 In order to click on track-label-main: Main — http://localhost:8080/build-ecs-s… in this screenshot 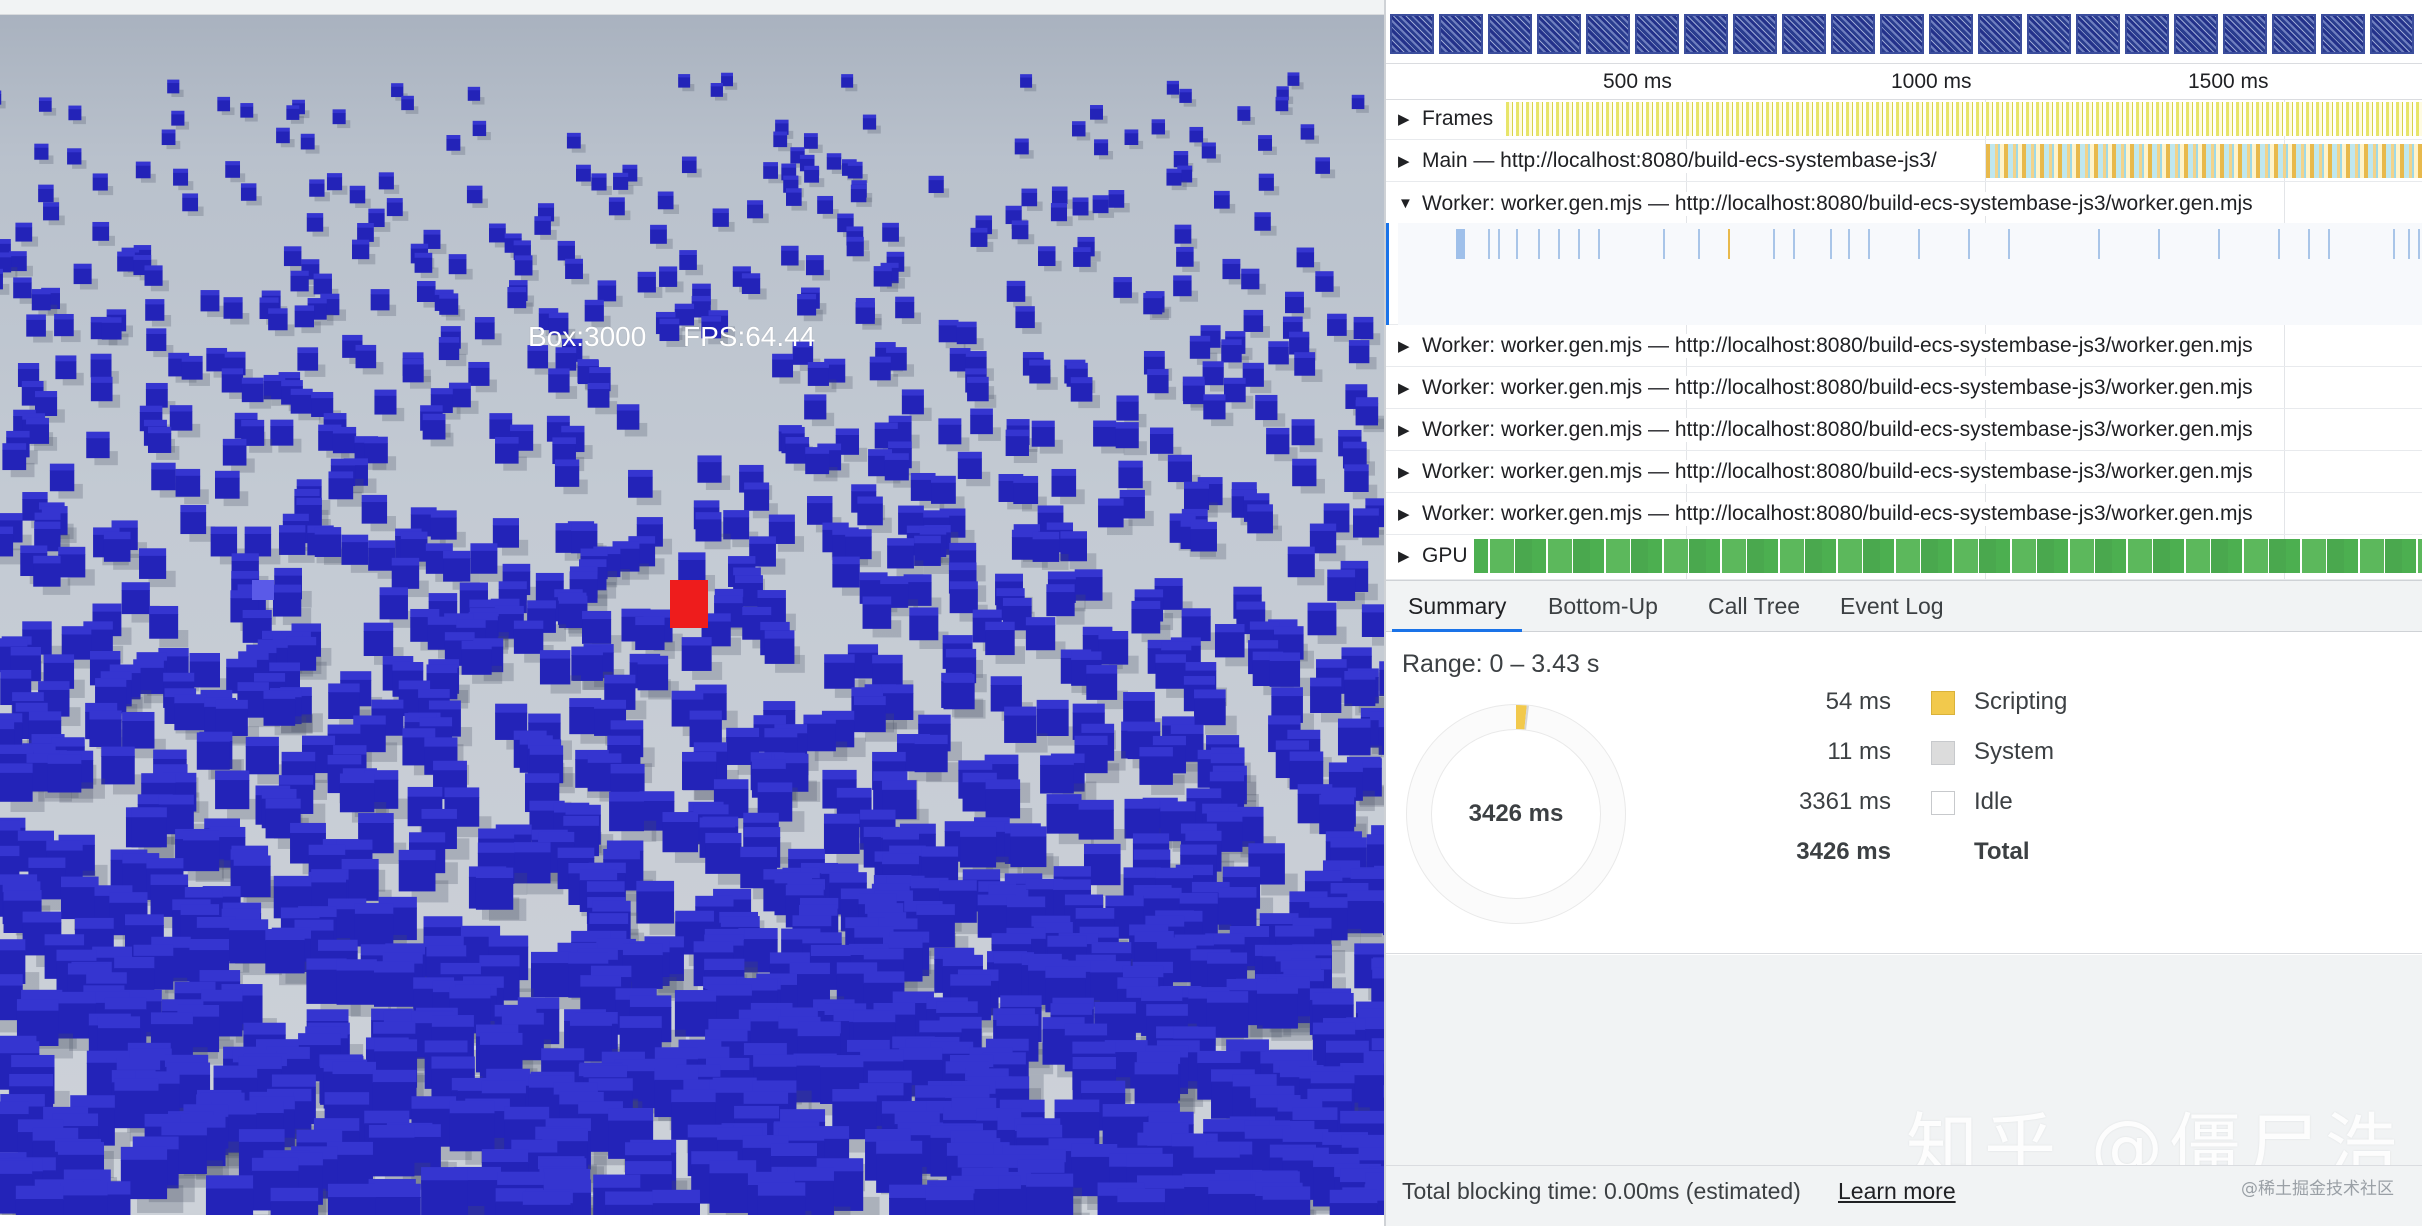, I will do `click(1681, 161)`.